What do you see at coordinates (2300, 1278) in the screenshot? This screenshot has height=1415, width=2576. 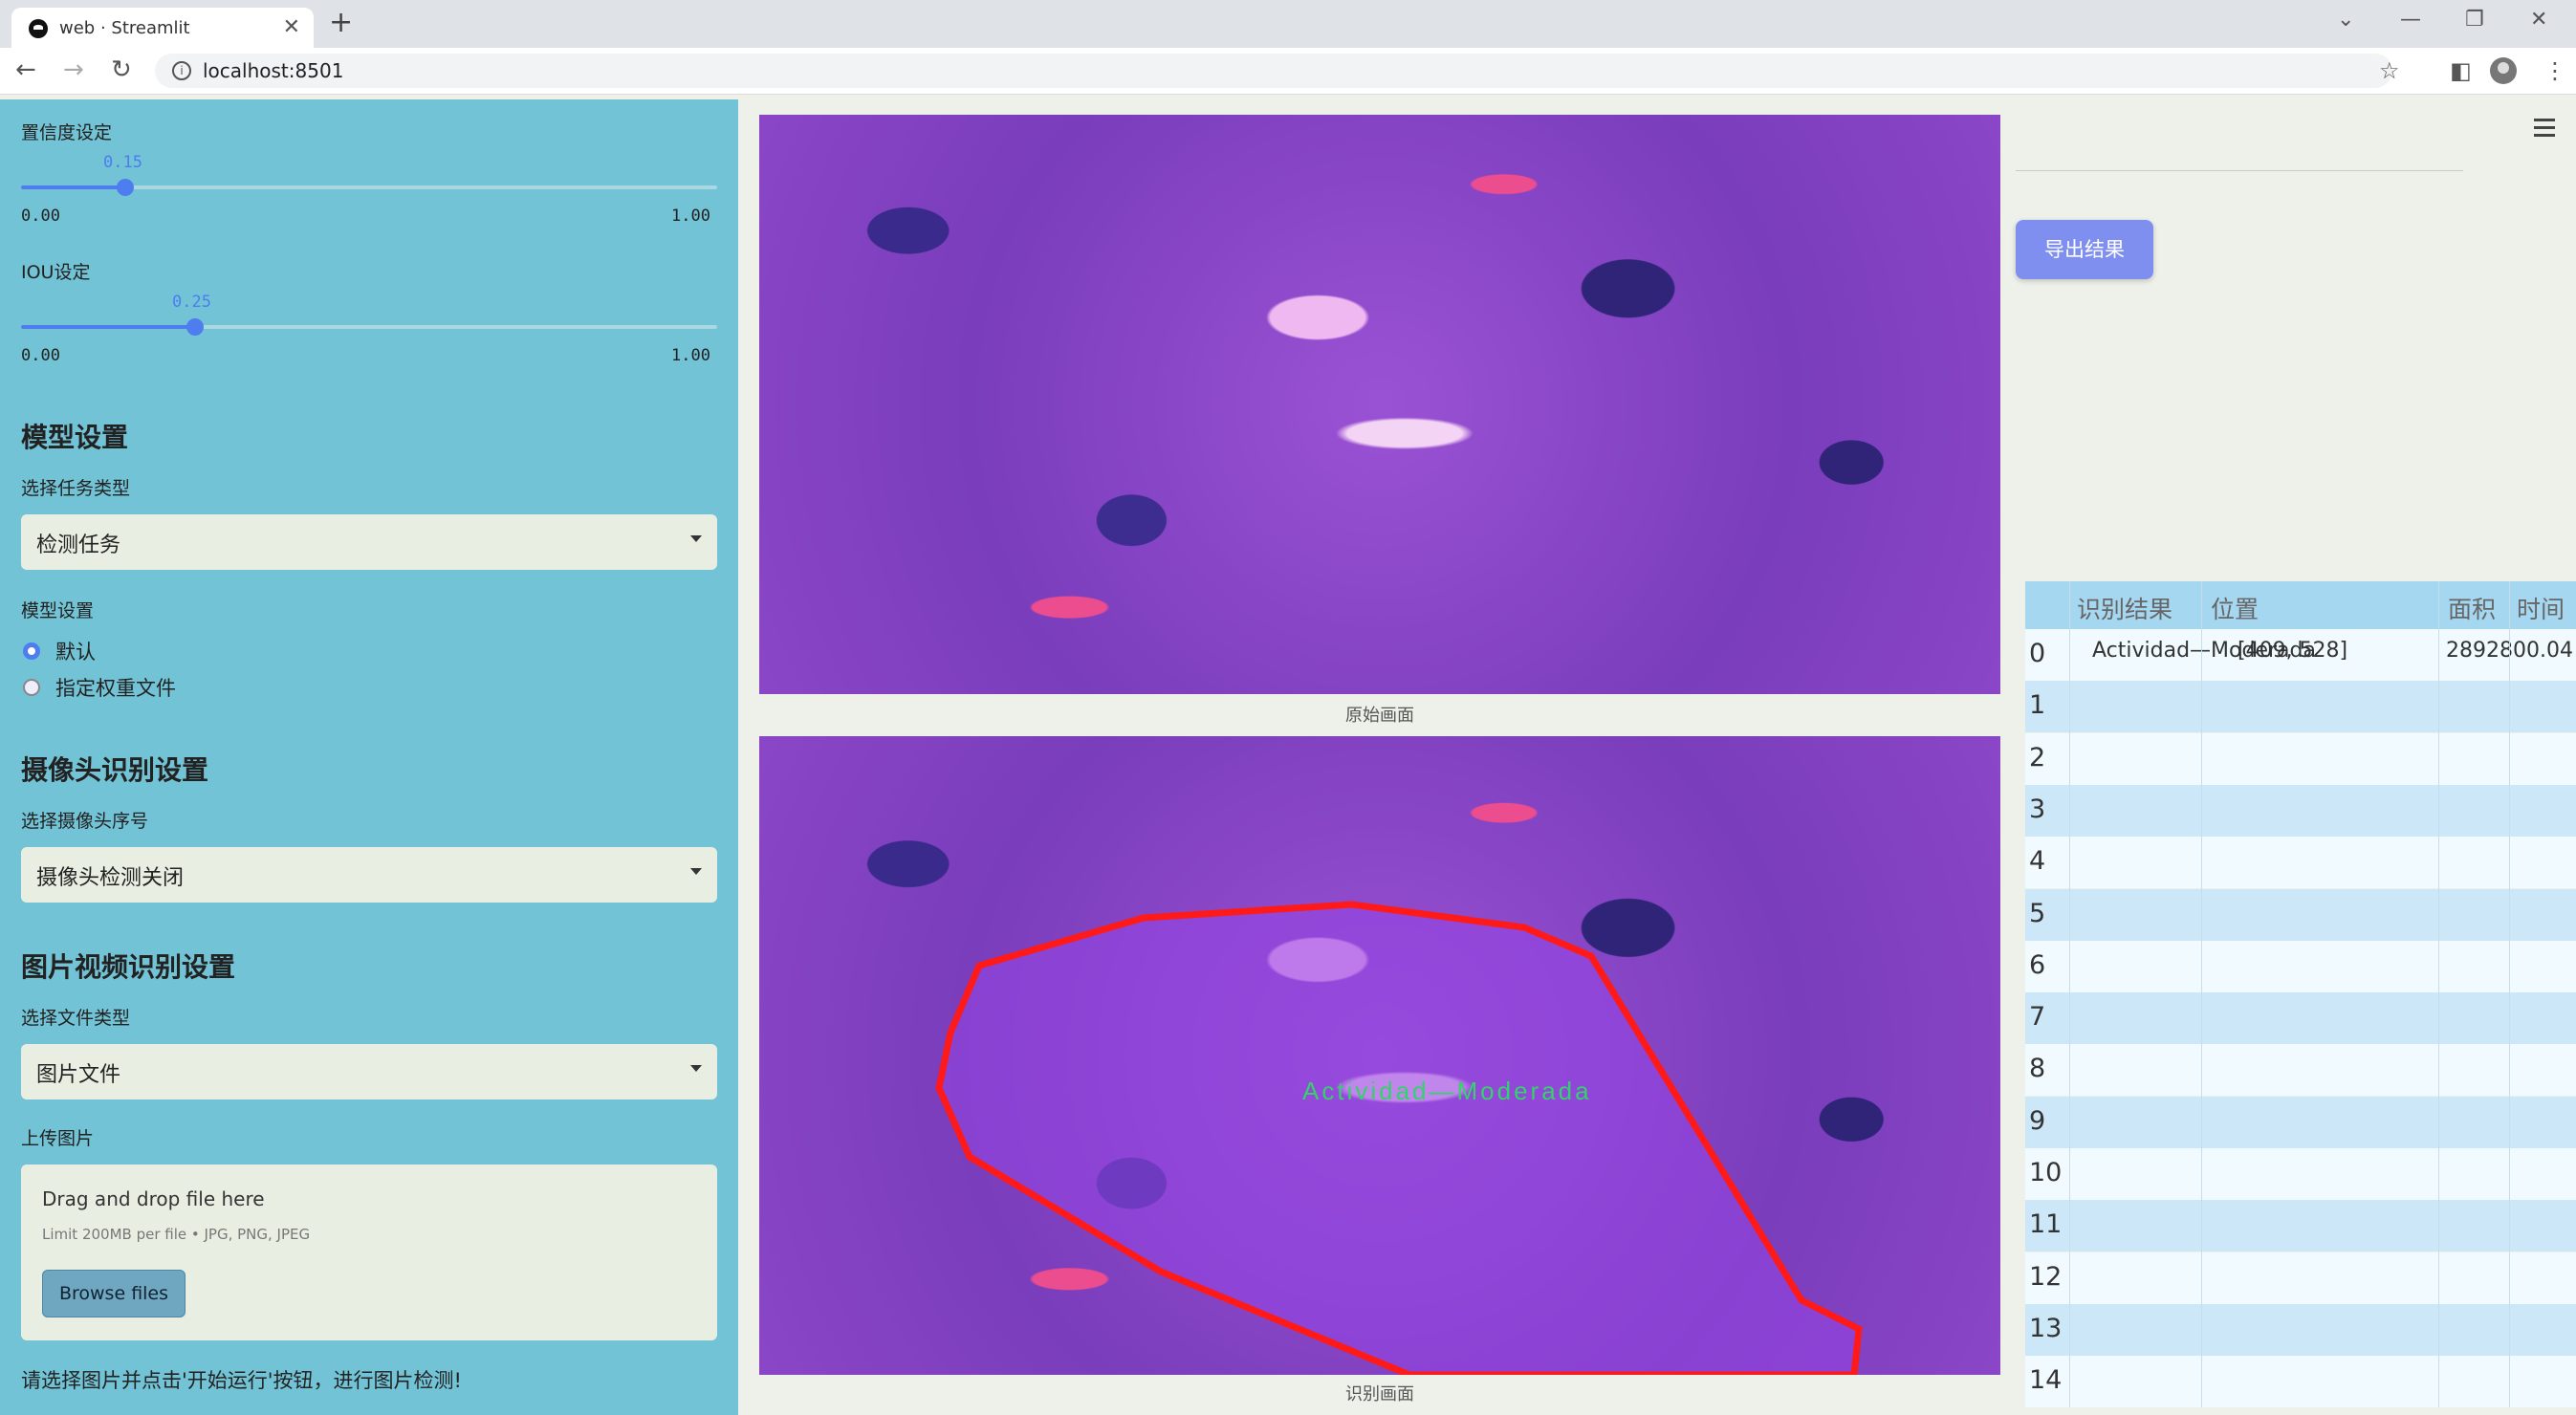 I see `table-row: 12` at bounding box center [2300, 1278].